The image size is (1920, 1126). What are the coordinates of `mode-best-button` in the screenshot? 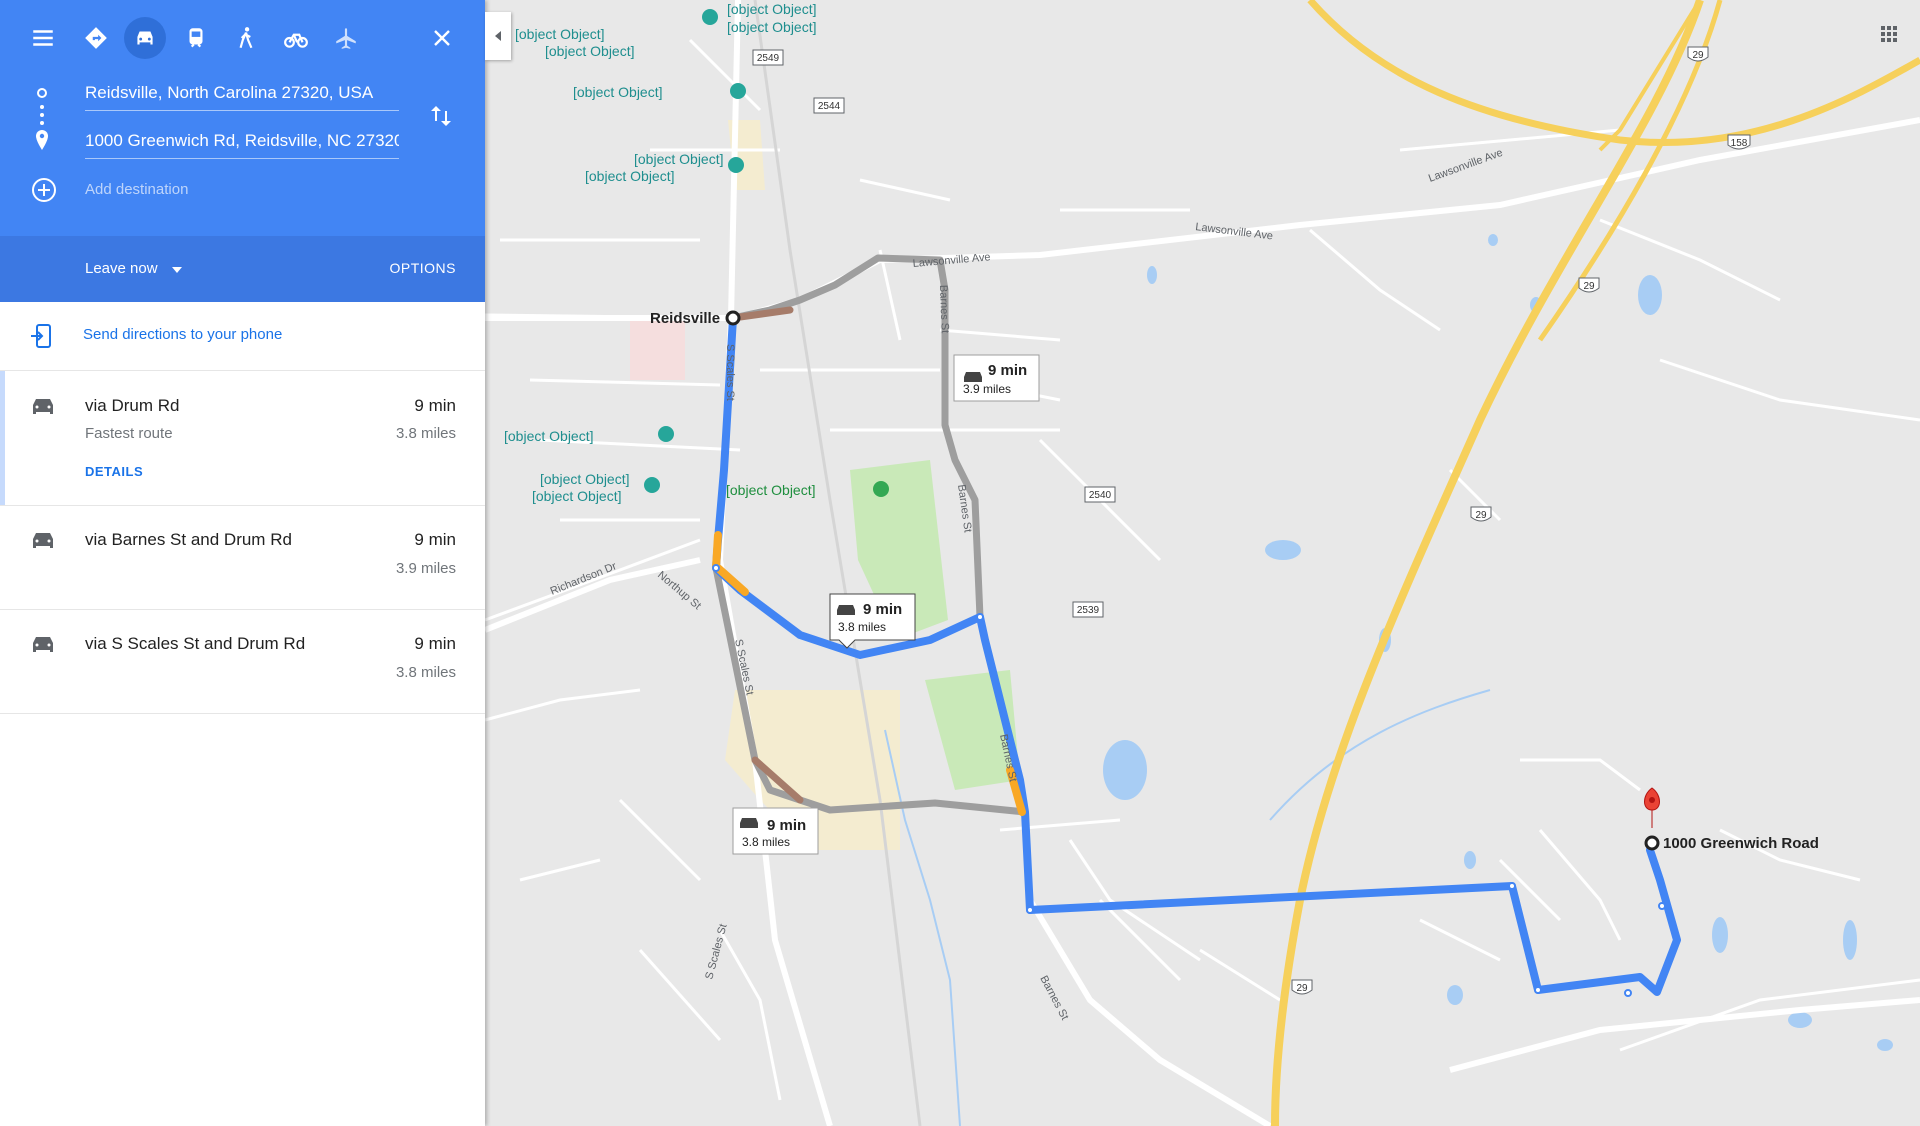 It's located at (96, 38).